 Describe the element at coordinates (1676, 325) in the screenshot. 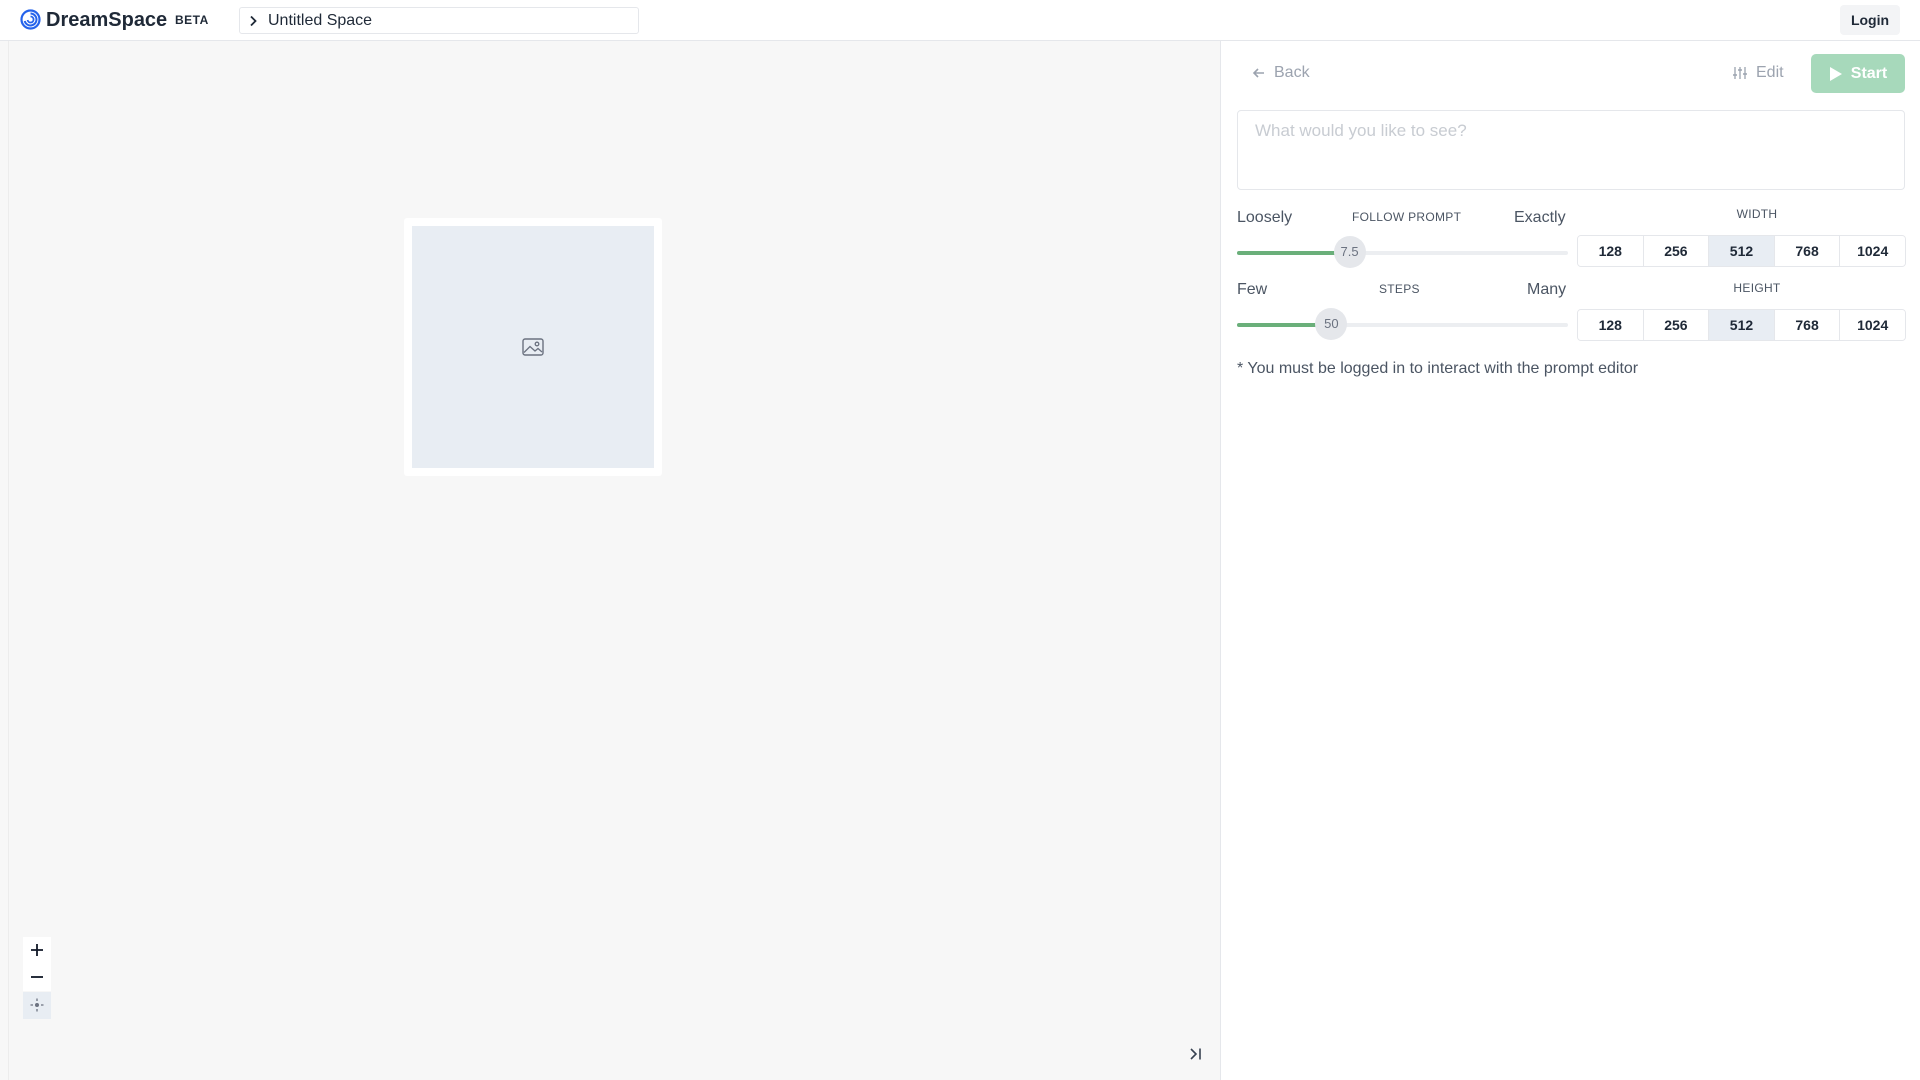

I see `height-option-256: 256` at that location.